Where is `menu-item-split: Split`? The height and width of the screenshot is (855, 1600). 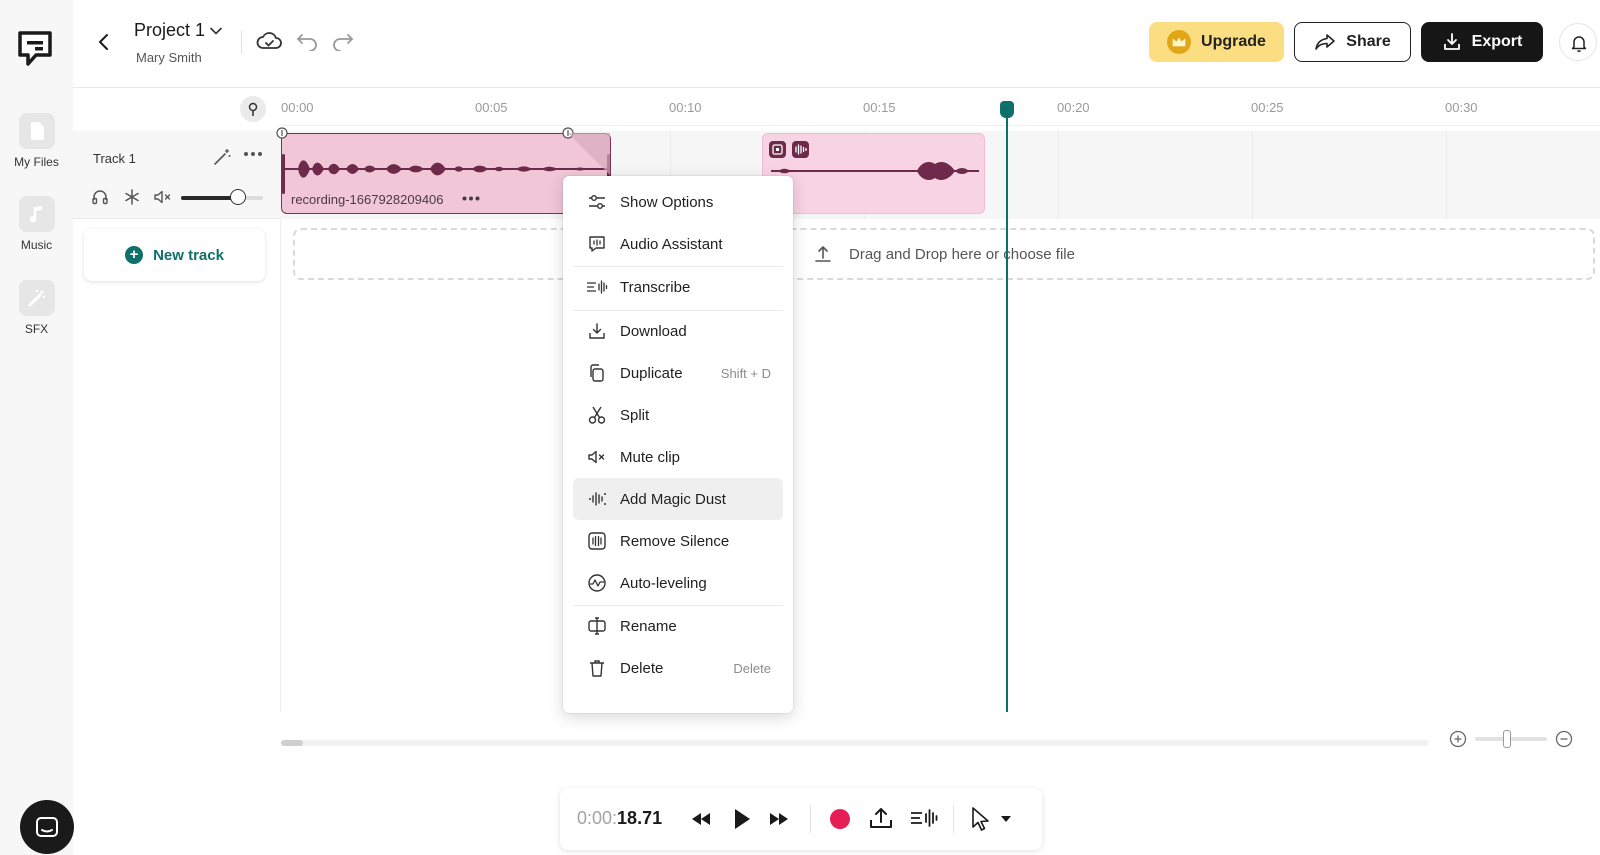 menu-item-split: Split is located at coordinates (678, 415).